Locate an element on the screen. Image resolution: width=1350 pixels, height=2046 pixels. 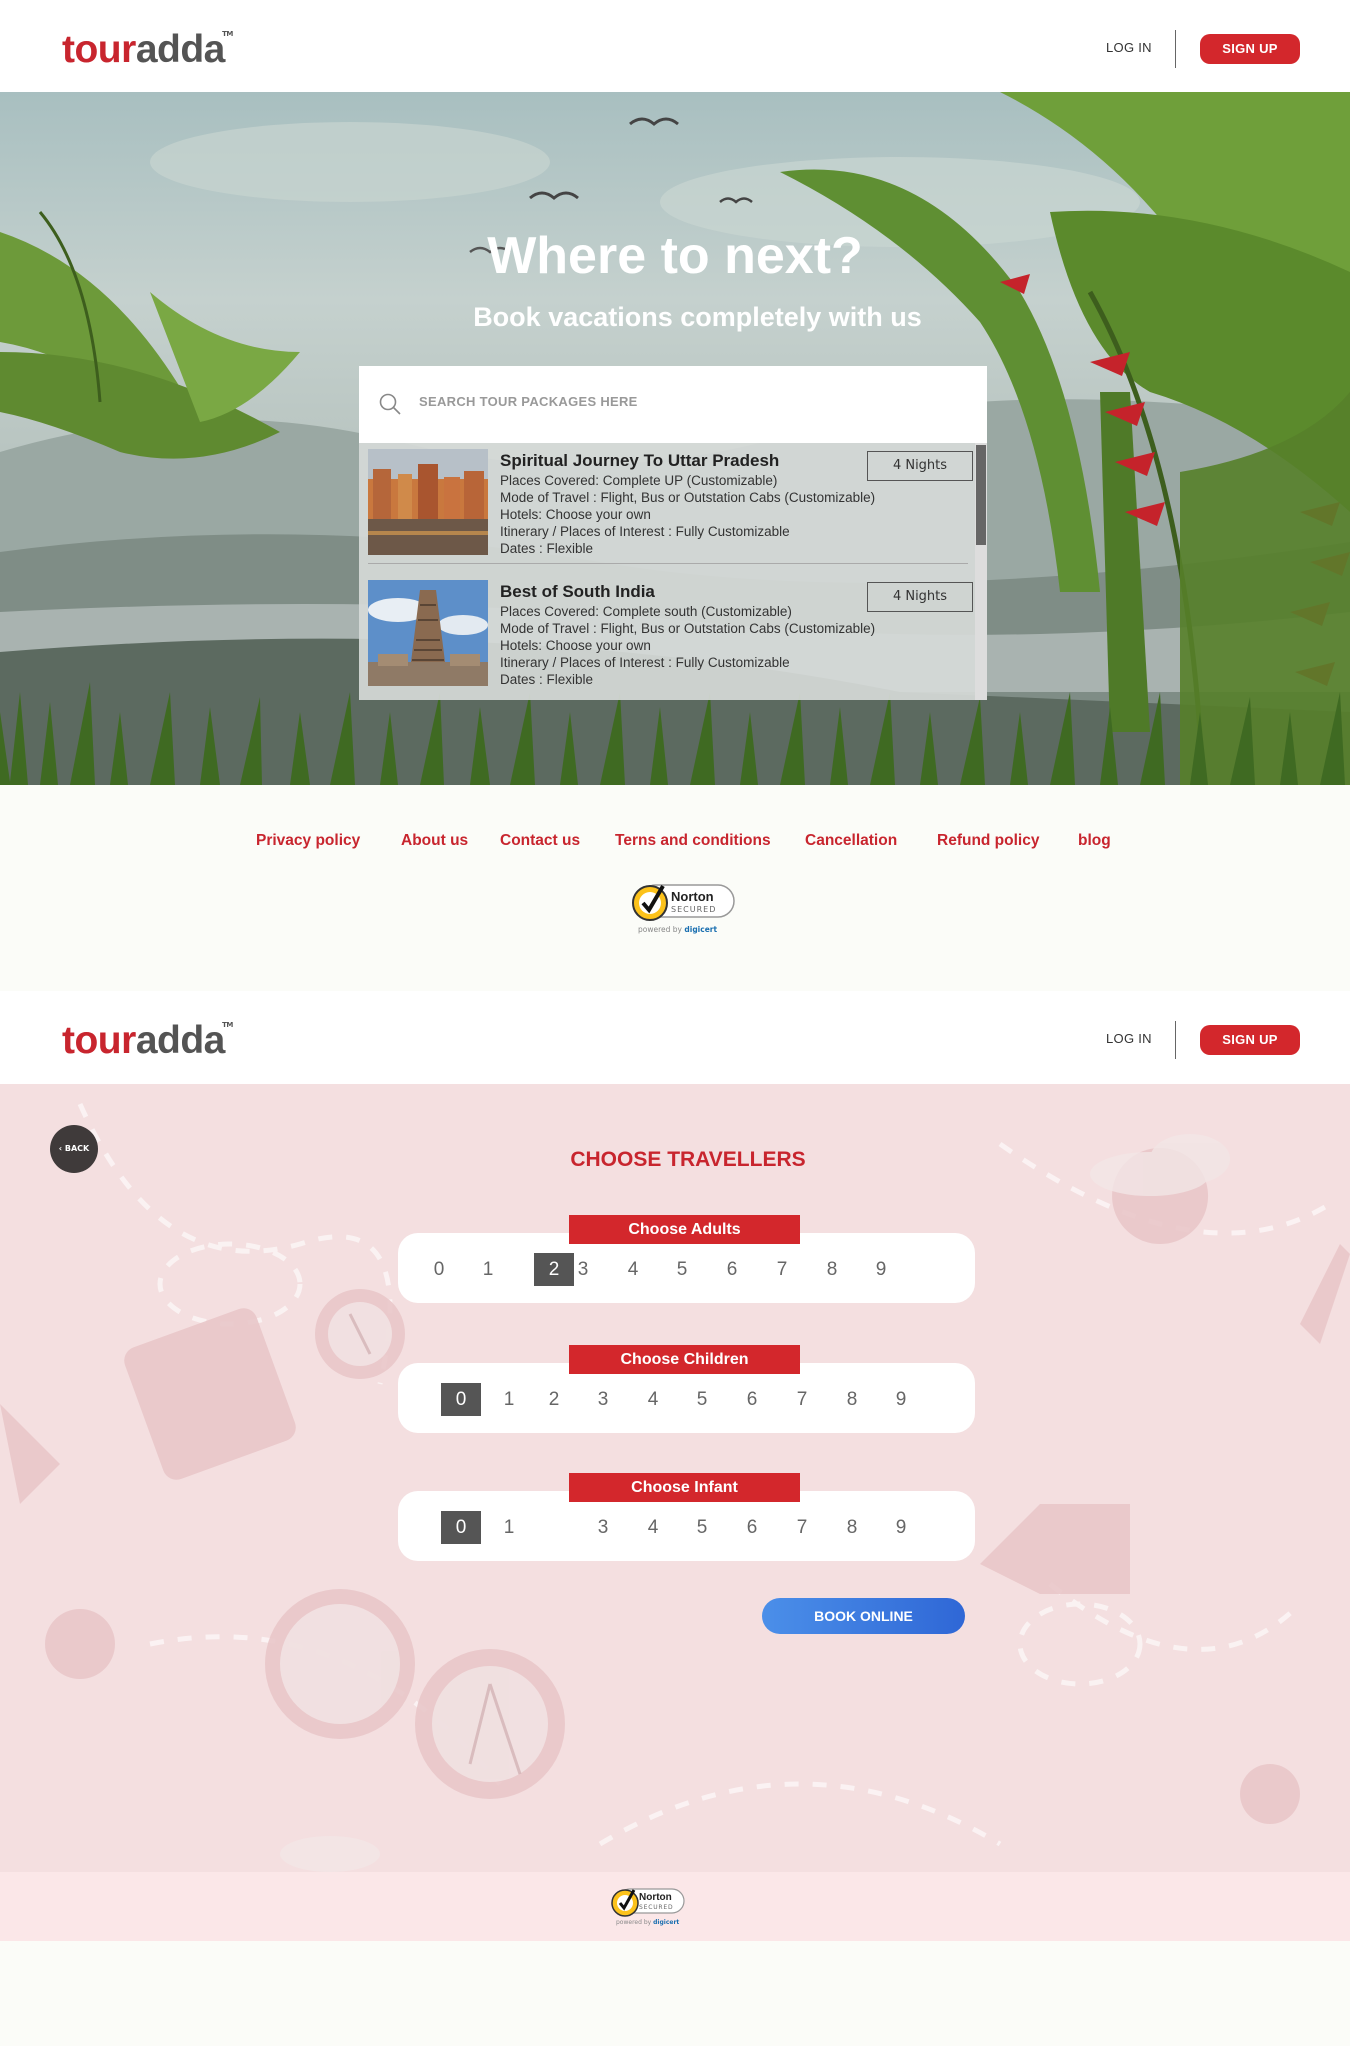
infant-option-7: 7 is located at coordinates (802, 1527).